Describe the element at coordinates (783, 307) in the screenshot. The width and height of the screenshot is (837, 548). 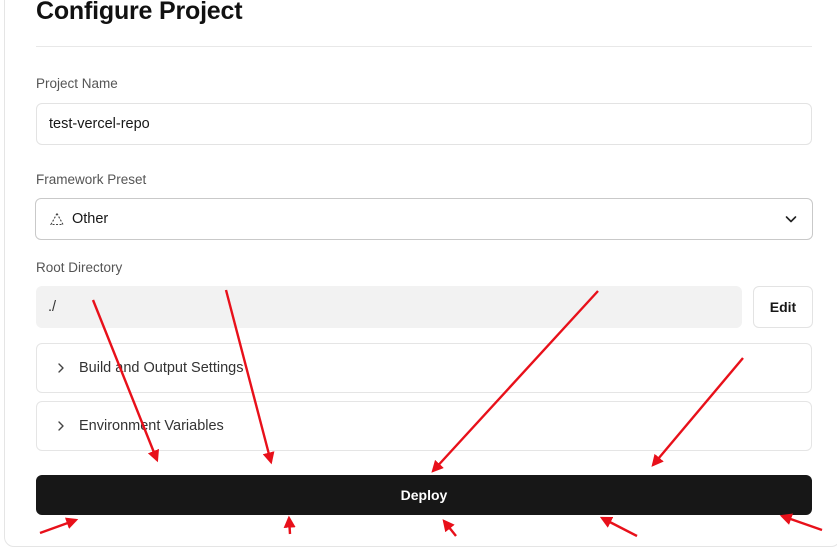
I see `edit-root-directory-button: Edit` at that location.